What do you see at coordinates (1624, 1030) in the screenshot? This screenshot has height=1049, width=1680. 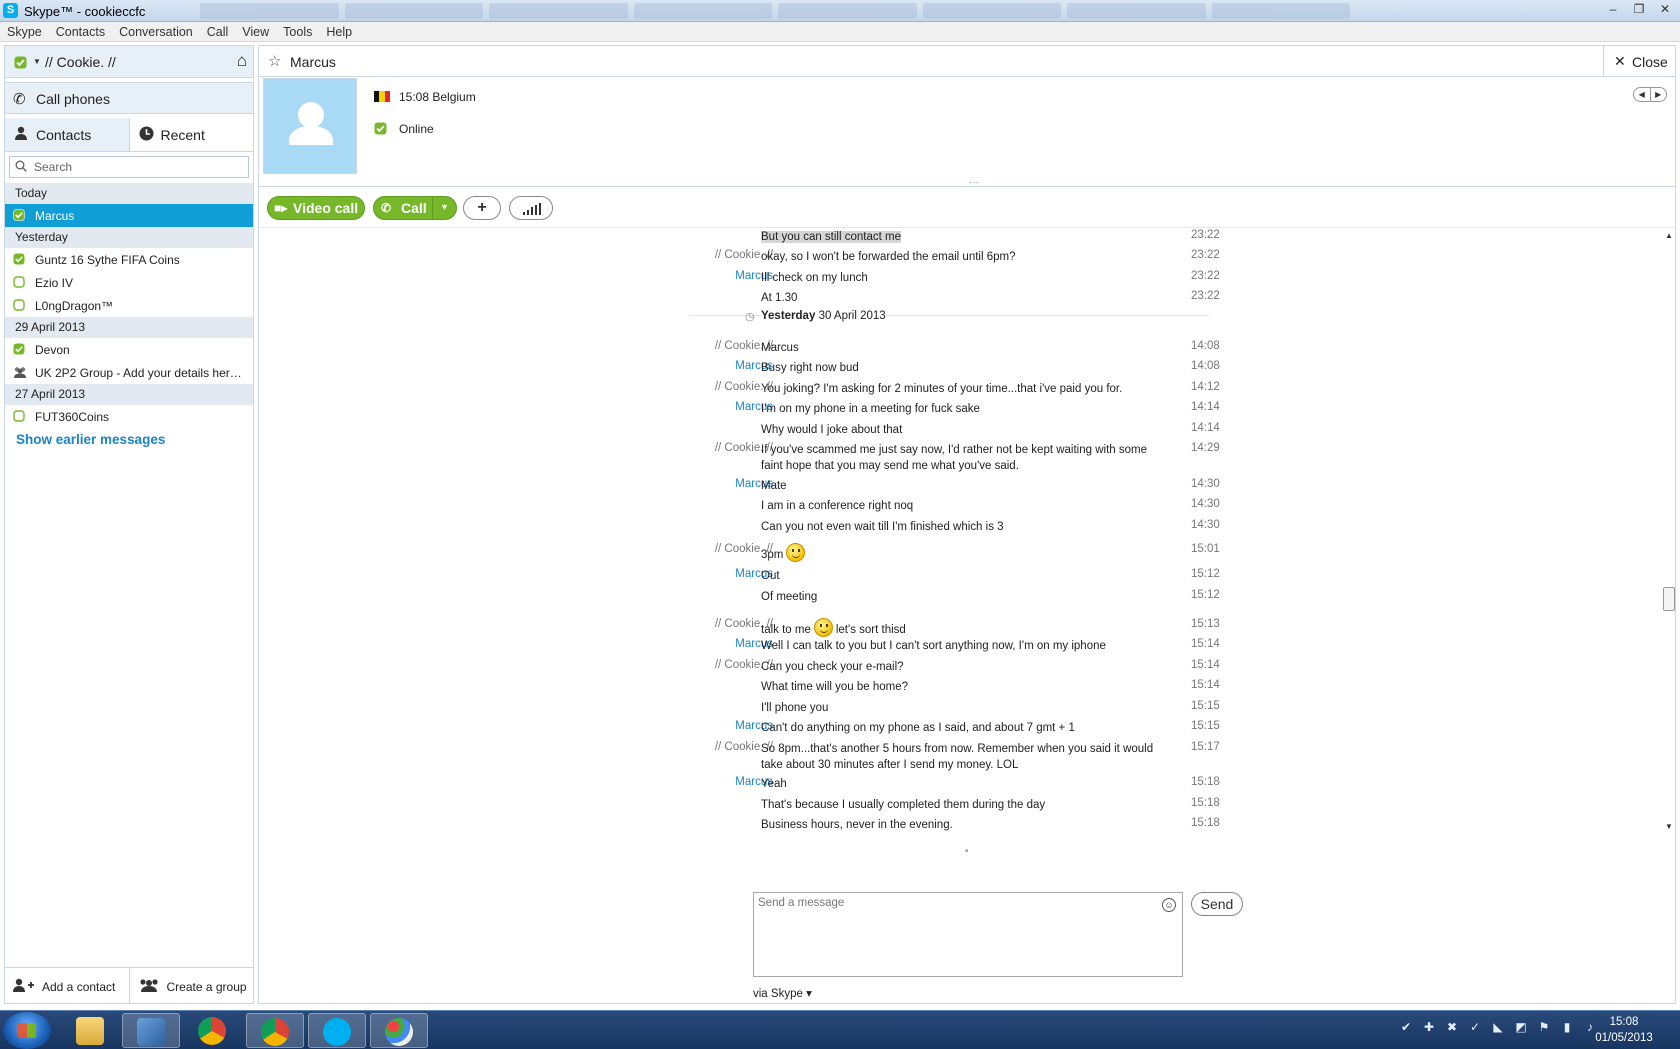 I see `taskbar-clock: 15:08 01/05/2013` at bounding box center [1624, 1030].